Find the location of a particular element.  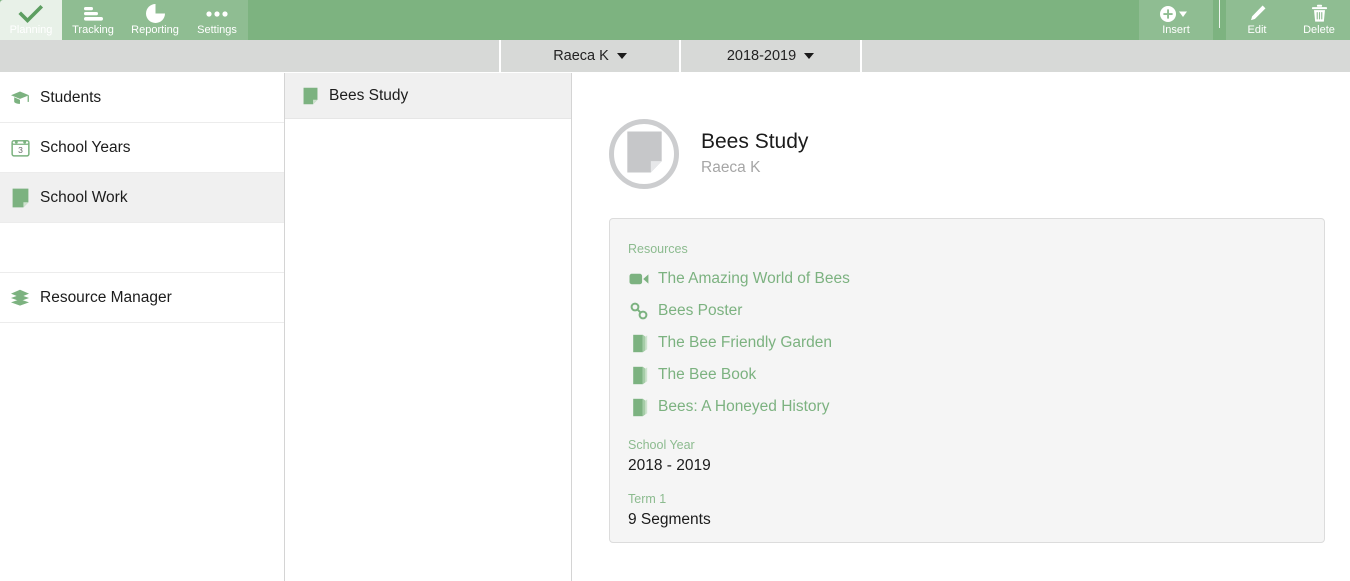

calendar-icon: 3 is located at coordinates (20, 148).